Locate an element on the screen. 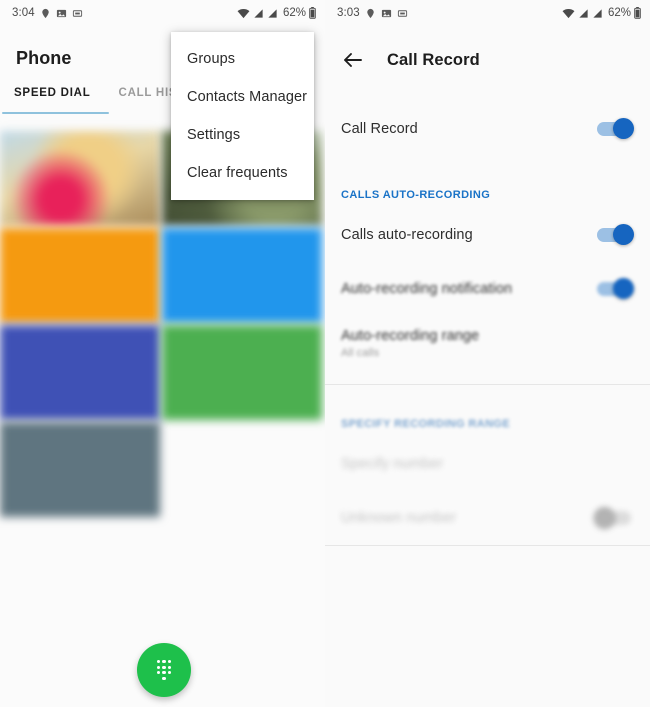 Image resolution: width=650 pixels, height=707 pixels. menu-item-label: Contacts Manager is located at coordinates (247, 97).